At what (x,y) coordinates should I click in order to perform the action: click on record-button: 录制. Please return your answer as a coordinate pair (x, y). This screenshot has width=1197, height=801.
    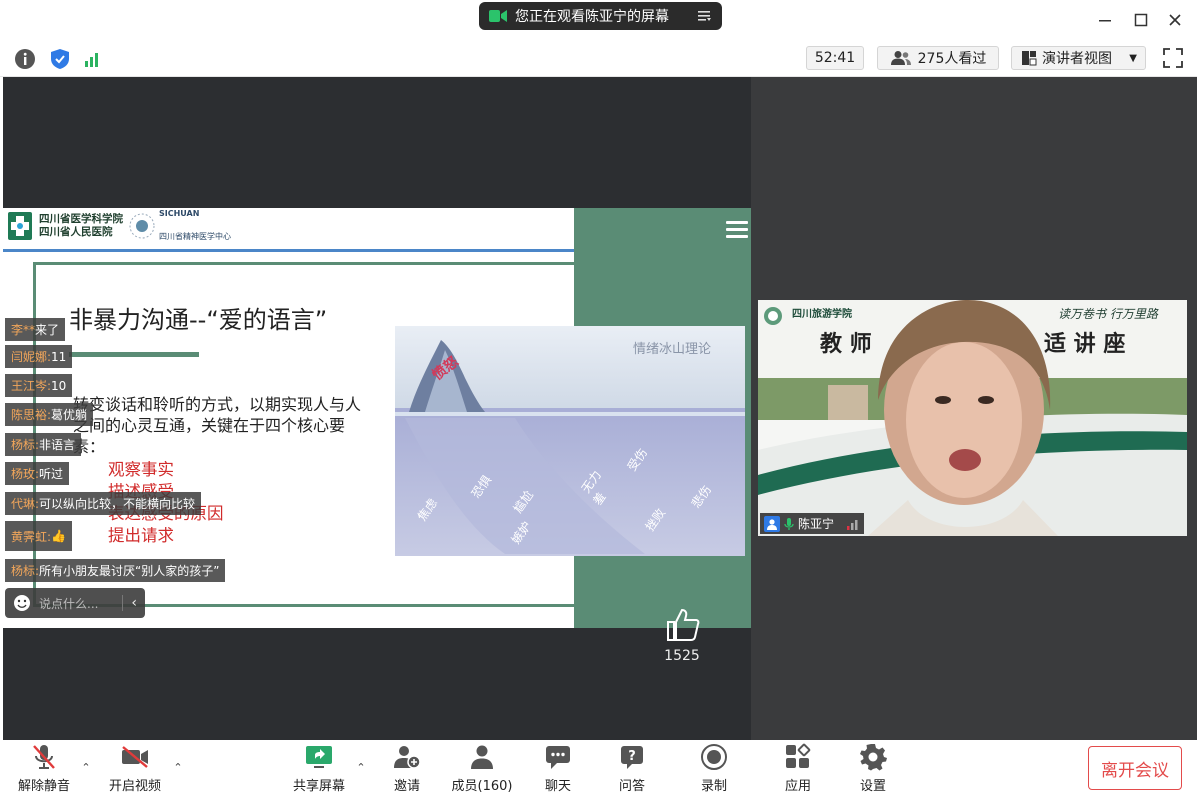
    Looking at the image, I should click on (714, 770).